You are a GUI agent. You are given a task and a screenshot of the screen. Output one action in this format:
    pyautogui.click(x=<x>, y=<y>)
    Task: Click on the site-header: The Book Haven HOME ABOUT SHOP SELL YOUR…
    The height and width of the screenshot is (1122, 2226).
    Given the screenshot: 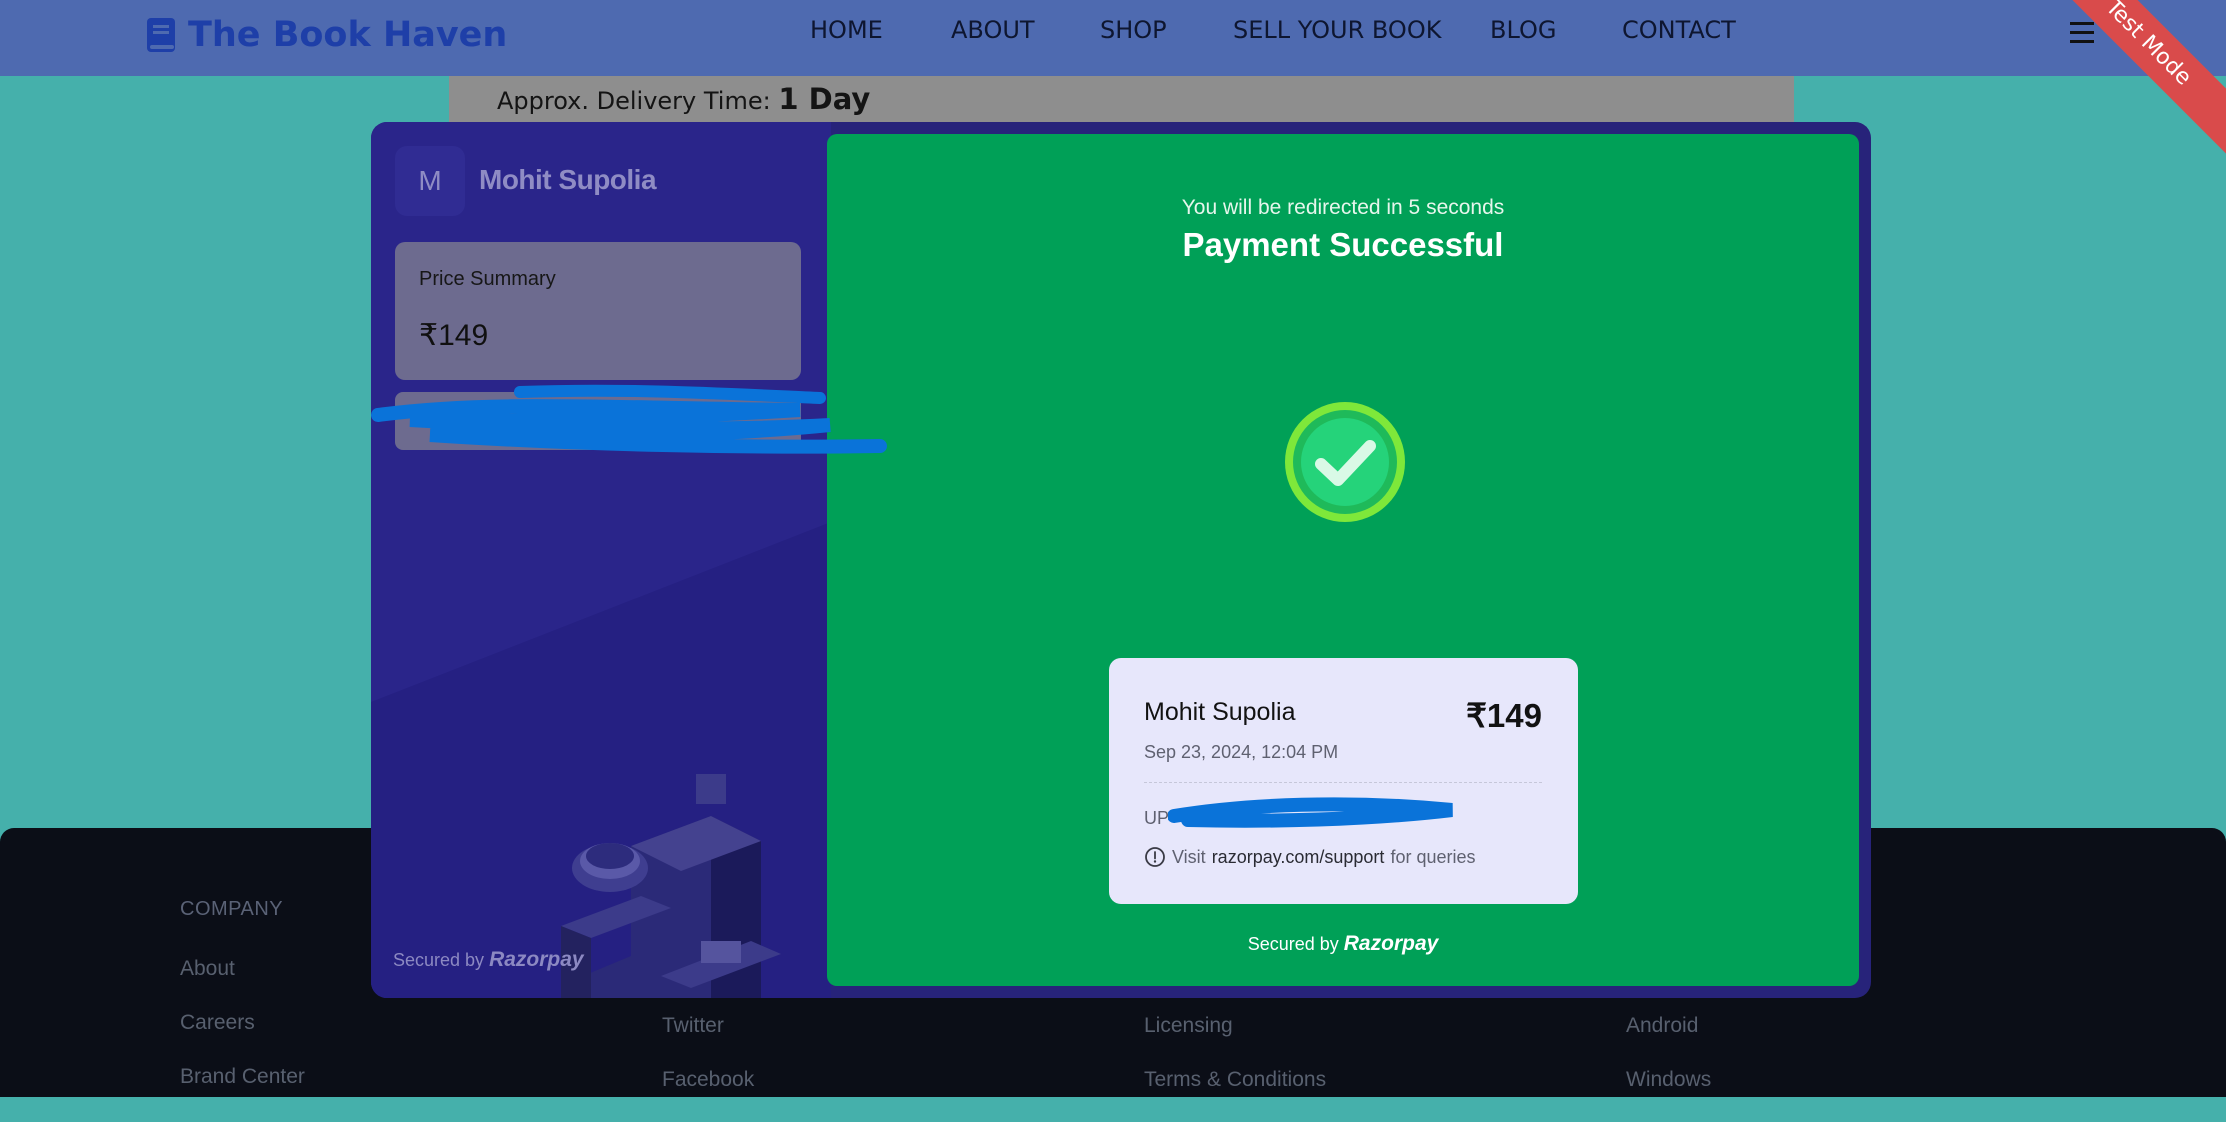 What is the action you would take?
    pyautogui.click(x=1113, y=38)
    